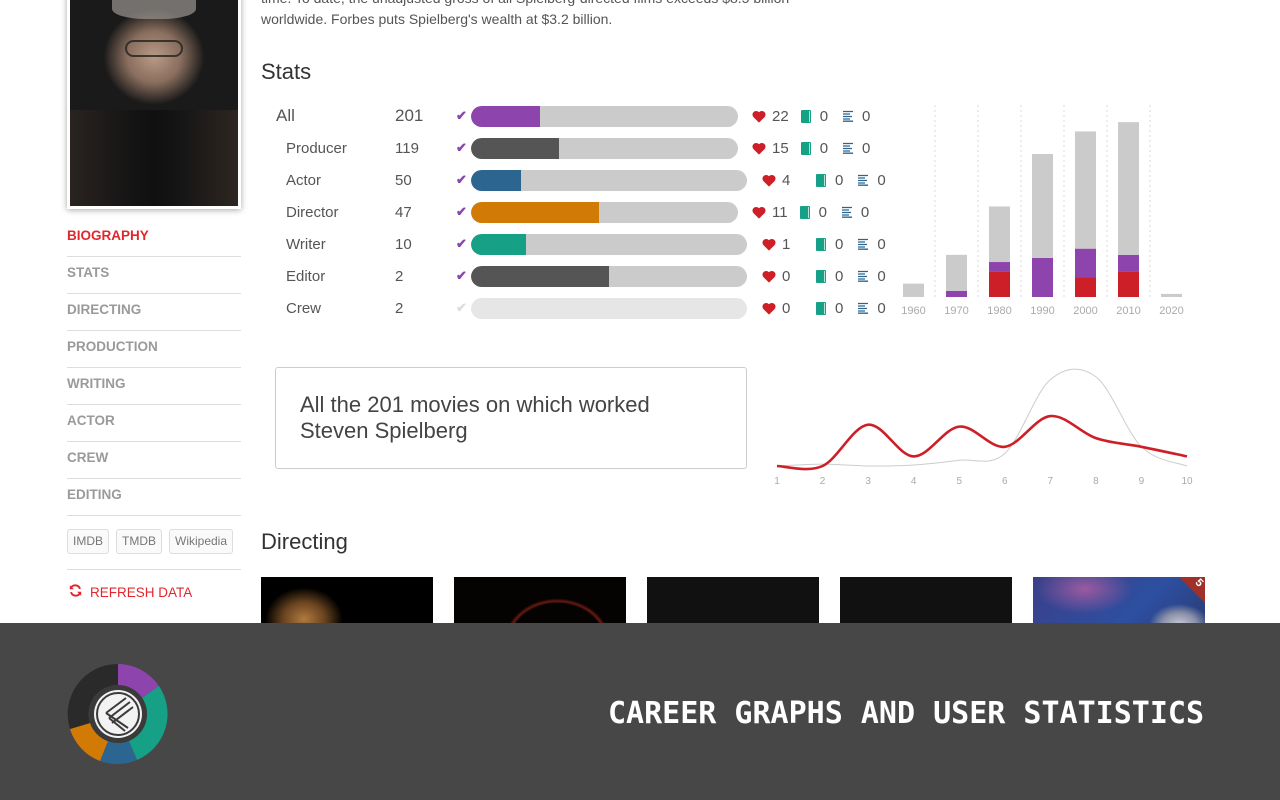  What do you see at coordinates (604, 212) in the screenshot?
I see `role-progress-bar` at bounding box center [604, 212].